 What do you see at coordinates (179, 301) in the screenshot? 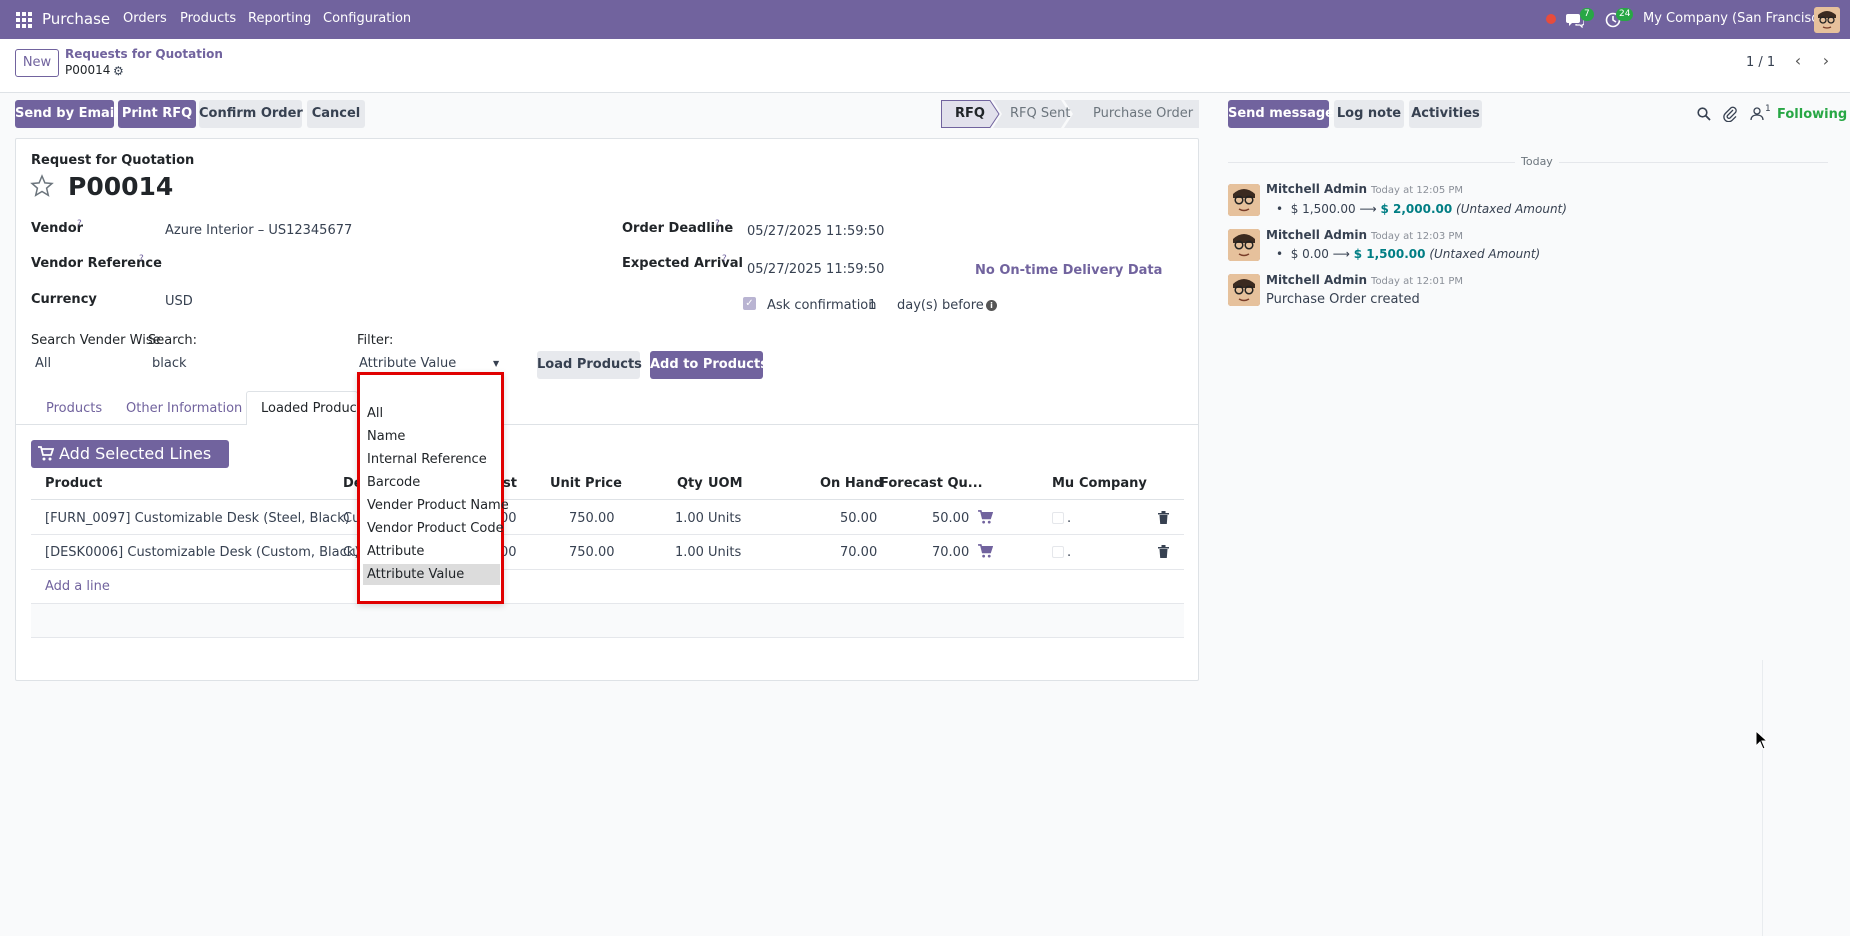
I see `currency-field: USD` at bounding box center [179, 301].